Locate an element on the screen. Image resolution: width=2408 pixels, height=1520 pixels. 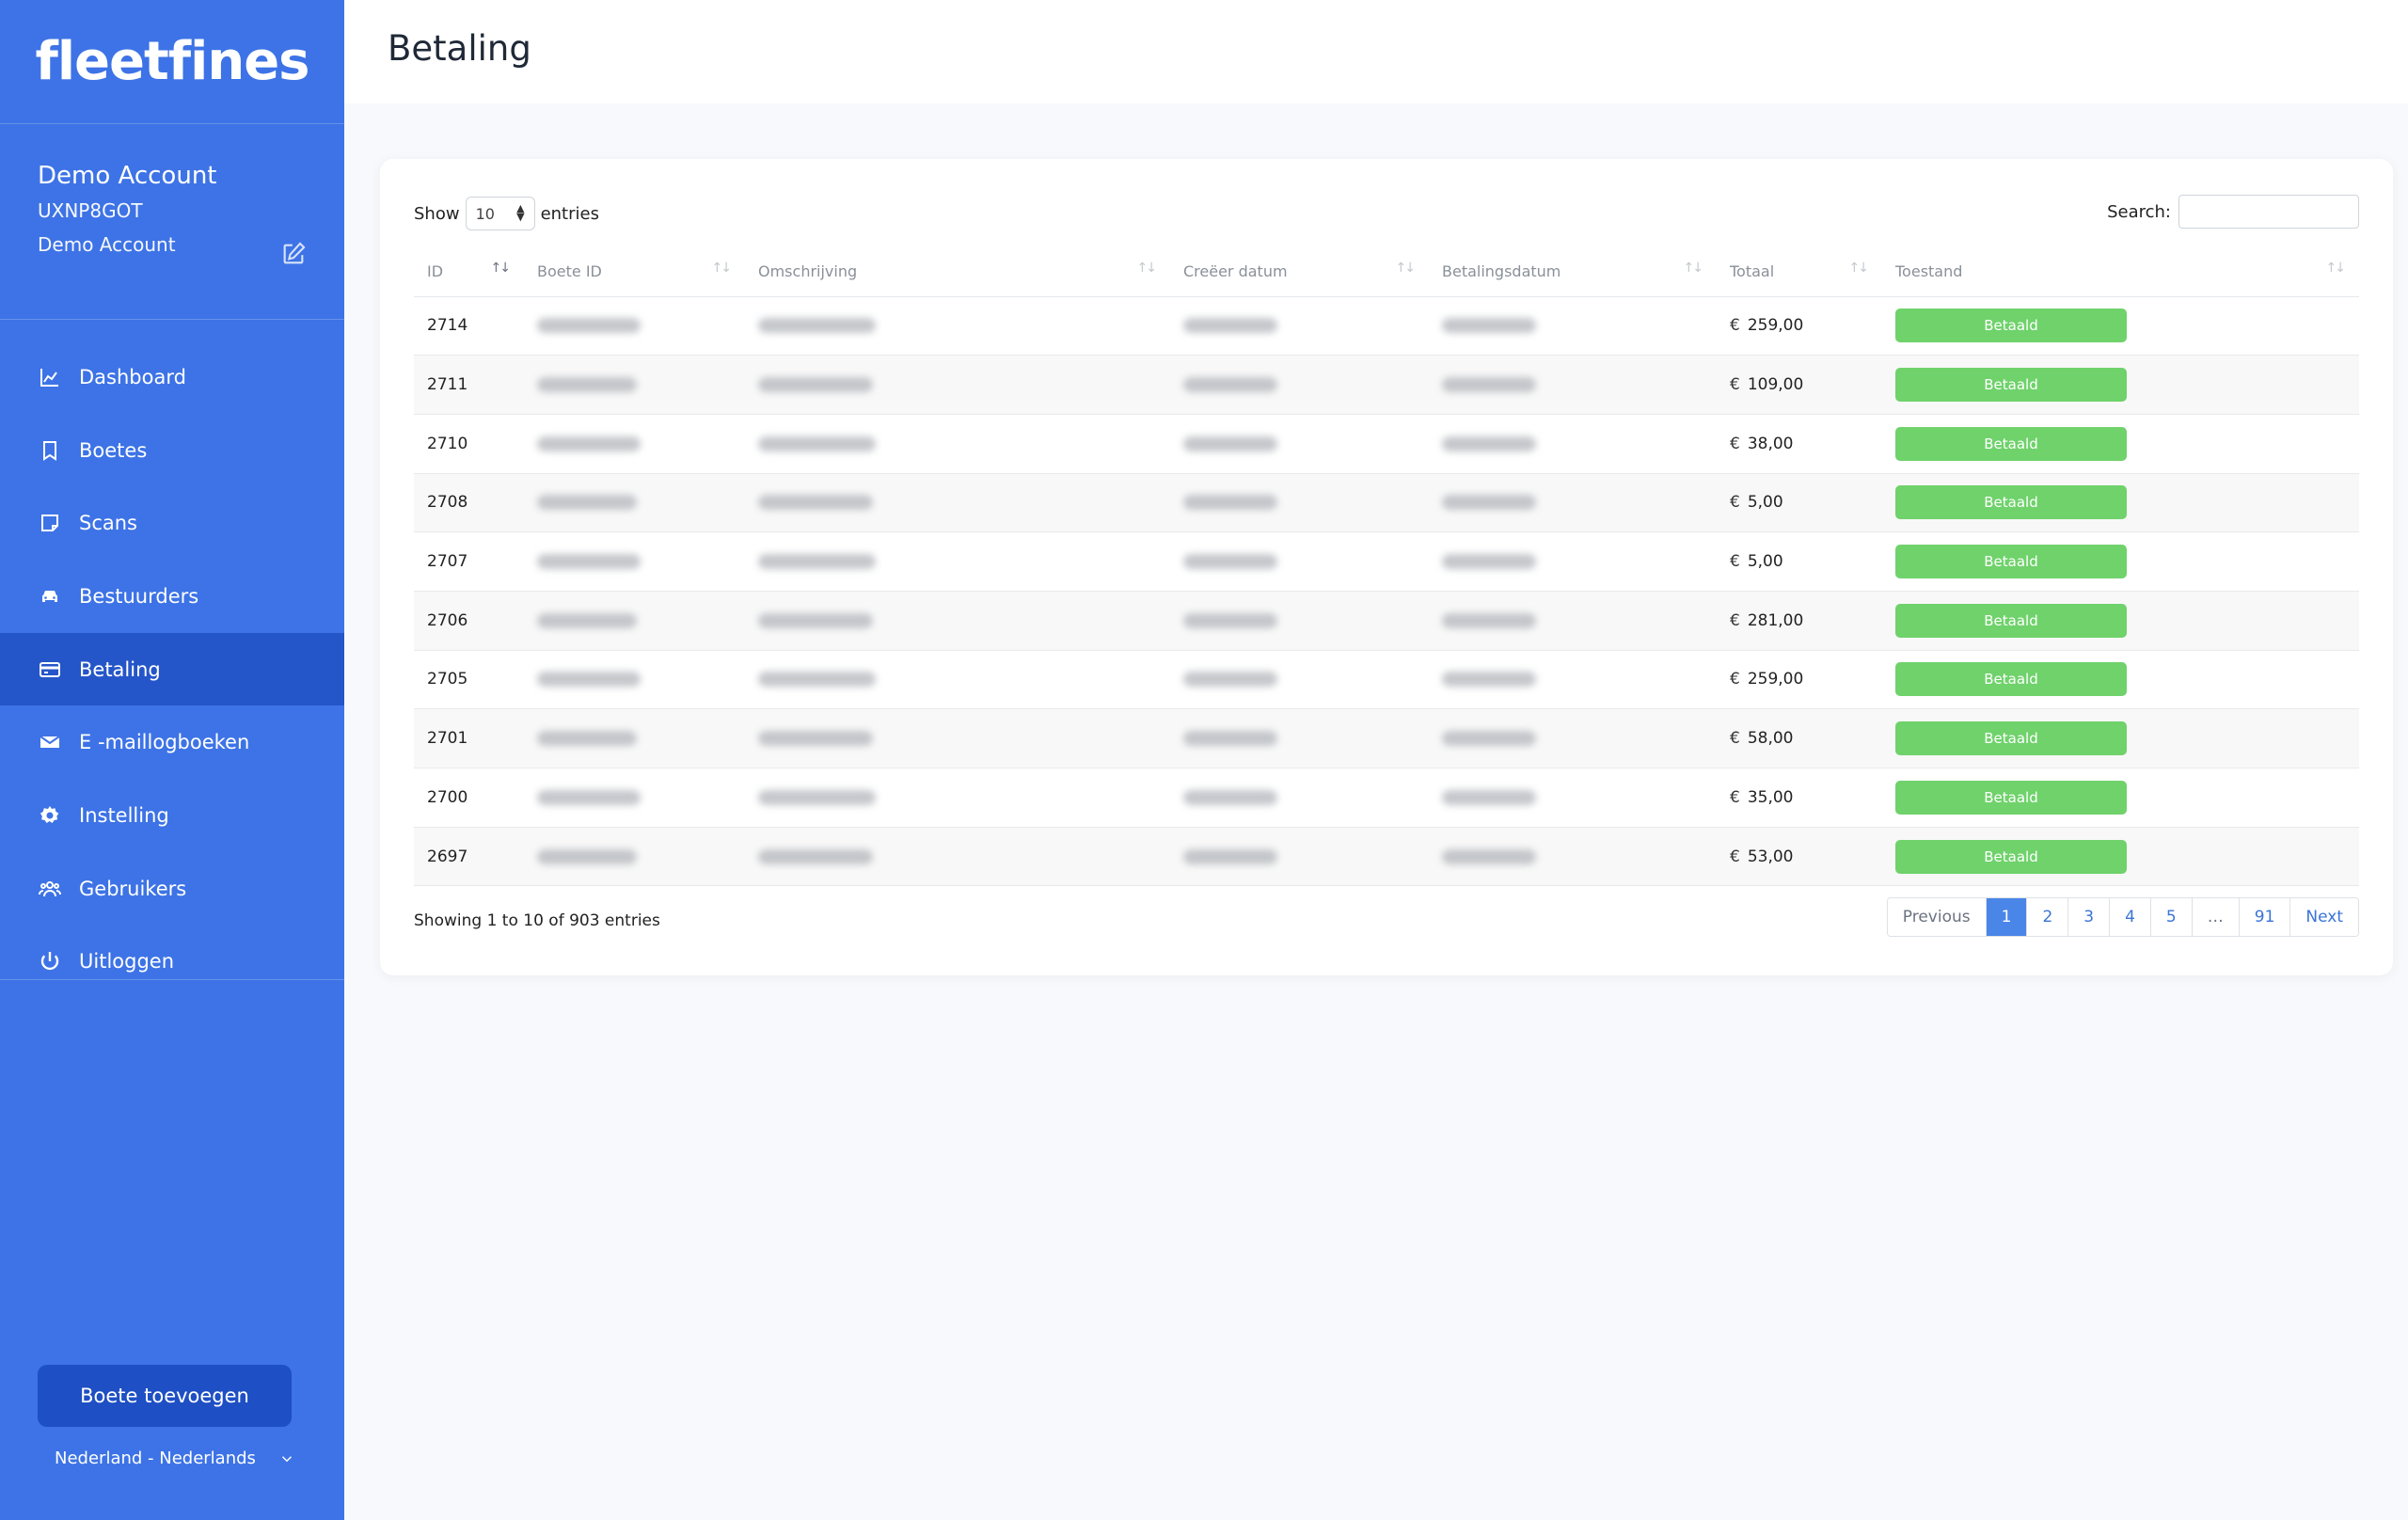
sidebar-item-e-maillogboeken: E -maillogboeken is located at coordinates (172, 742).